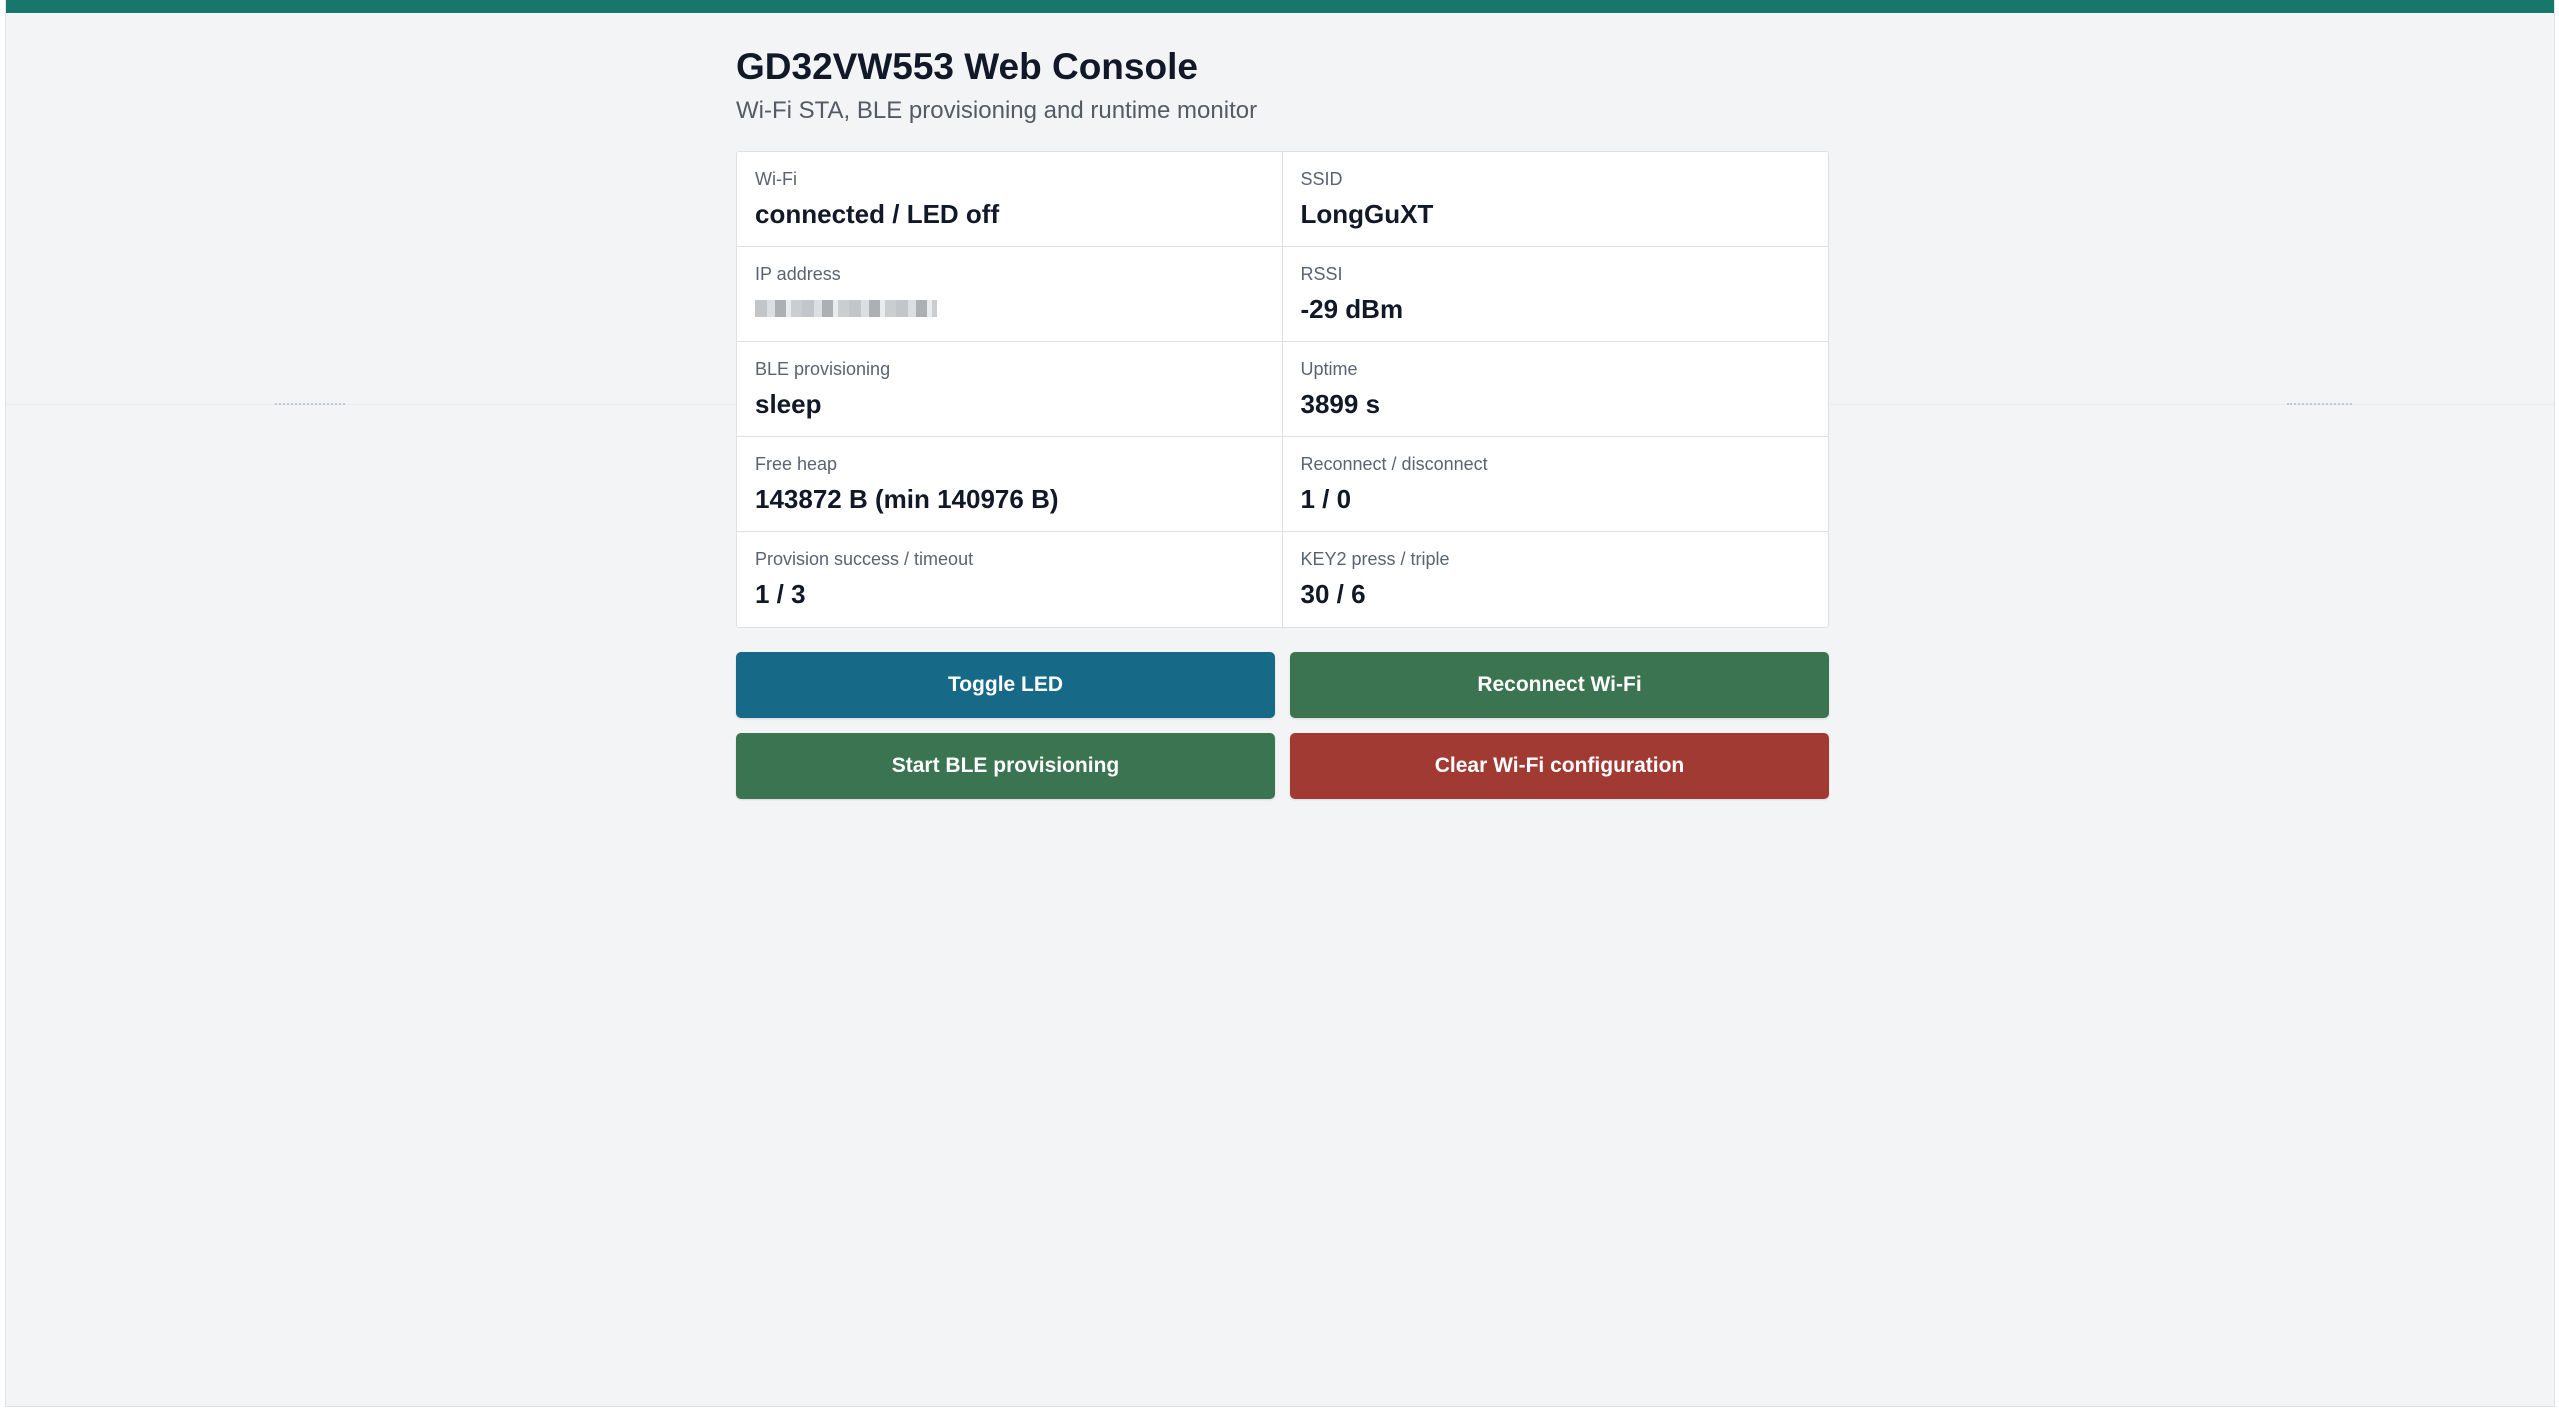  Describe the element at coordinates (877, 214) in the screenshot. I see `wifi-status-value: connected / LED off` at that location.